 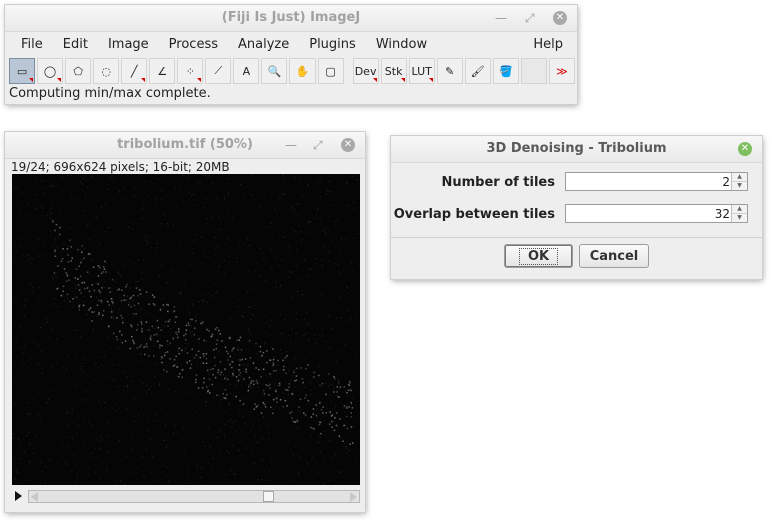 What do you see at coordinates (32, 44) in the screenshot?
I see `menu-file: File` at bounding box center [32, 44].